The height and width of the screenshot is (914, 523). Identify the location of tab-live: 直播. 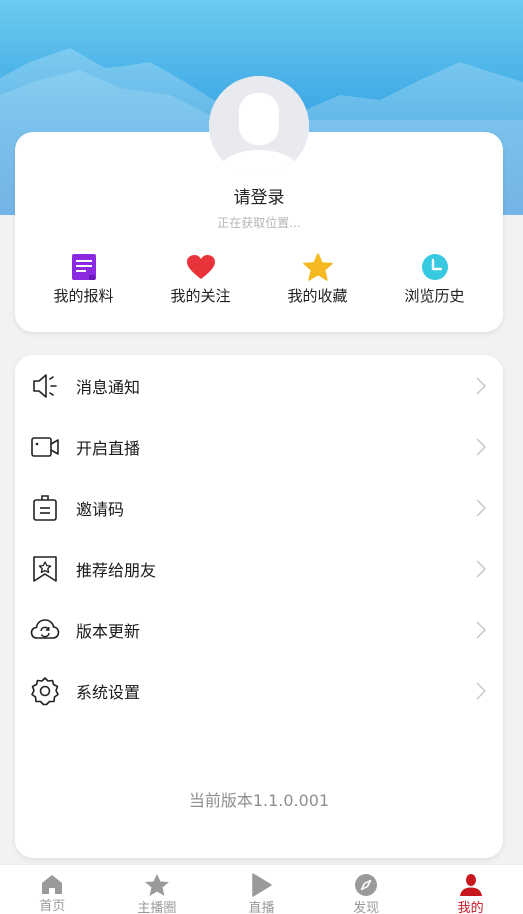
(261, 889).